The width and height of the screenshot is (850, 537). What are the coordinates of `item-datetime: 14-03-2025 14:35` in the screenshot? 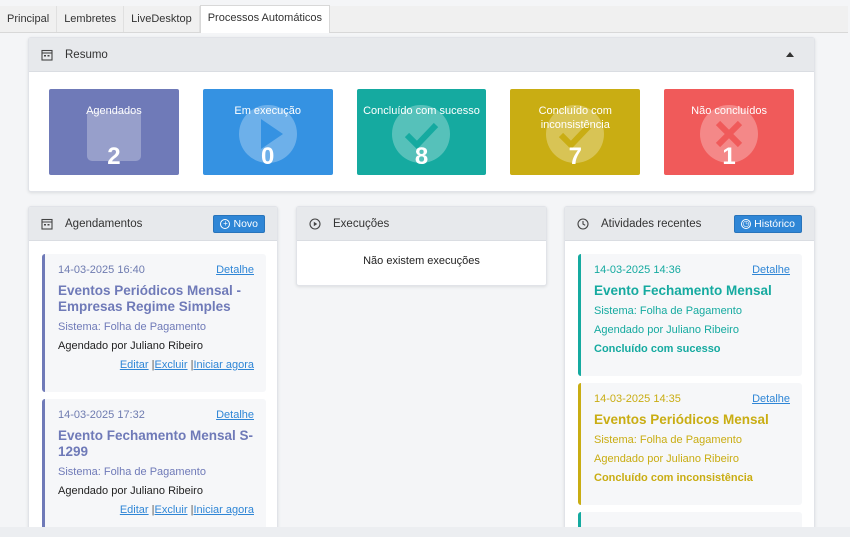 It's located at (637, 399).